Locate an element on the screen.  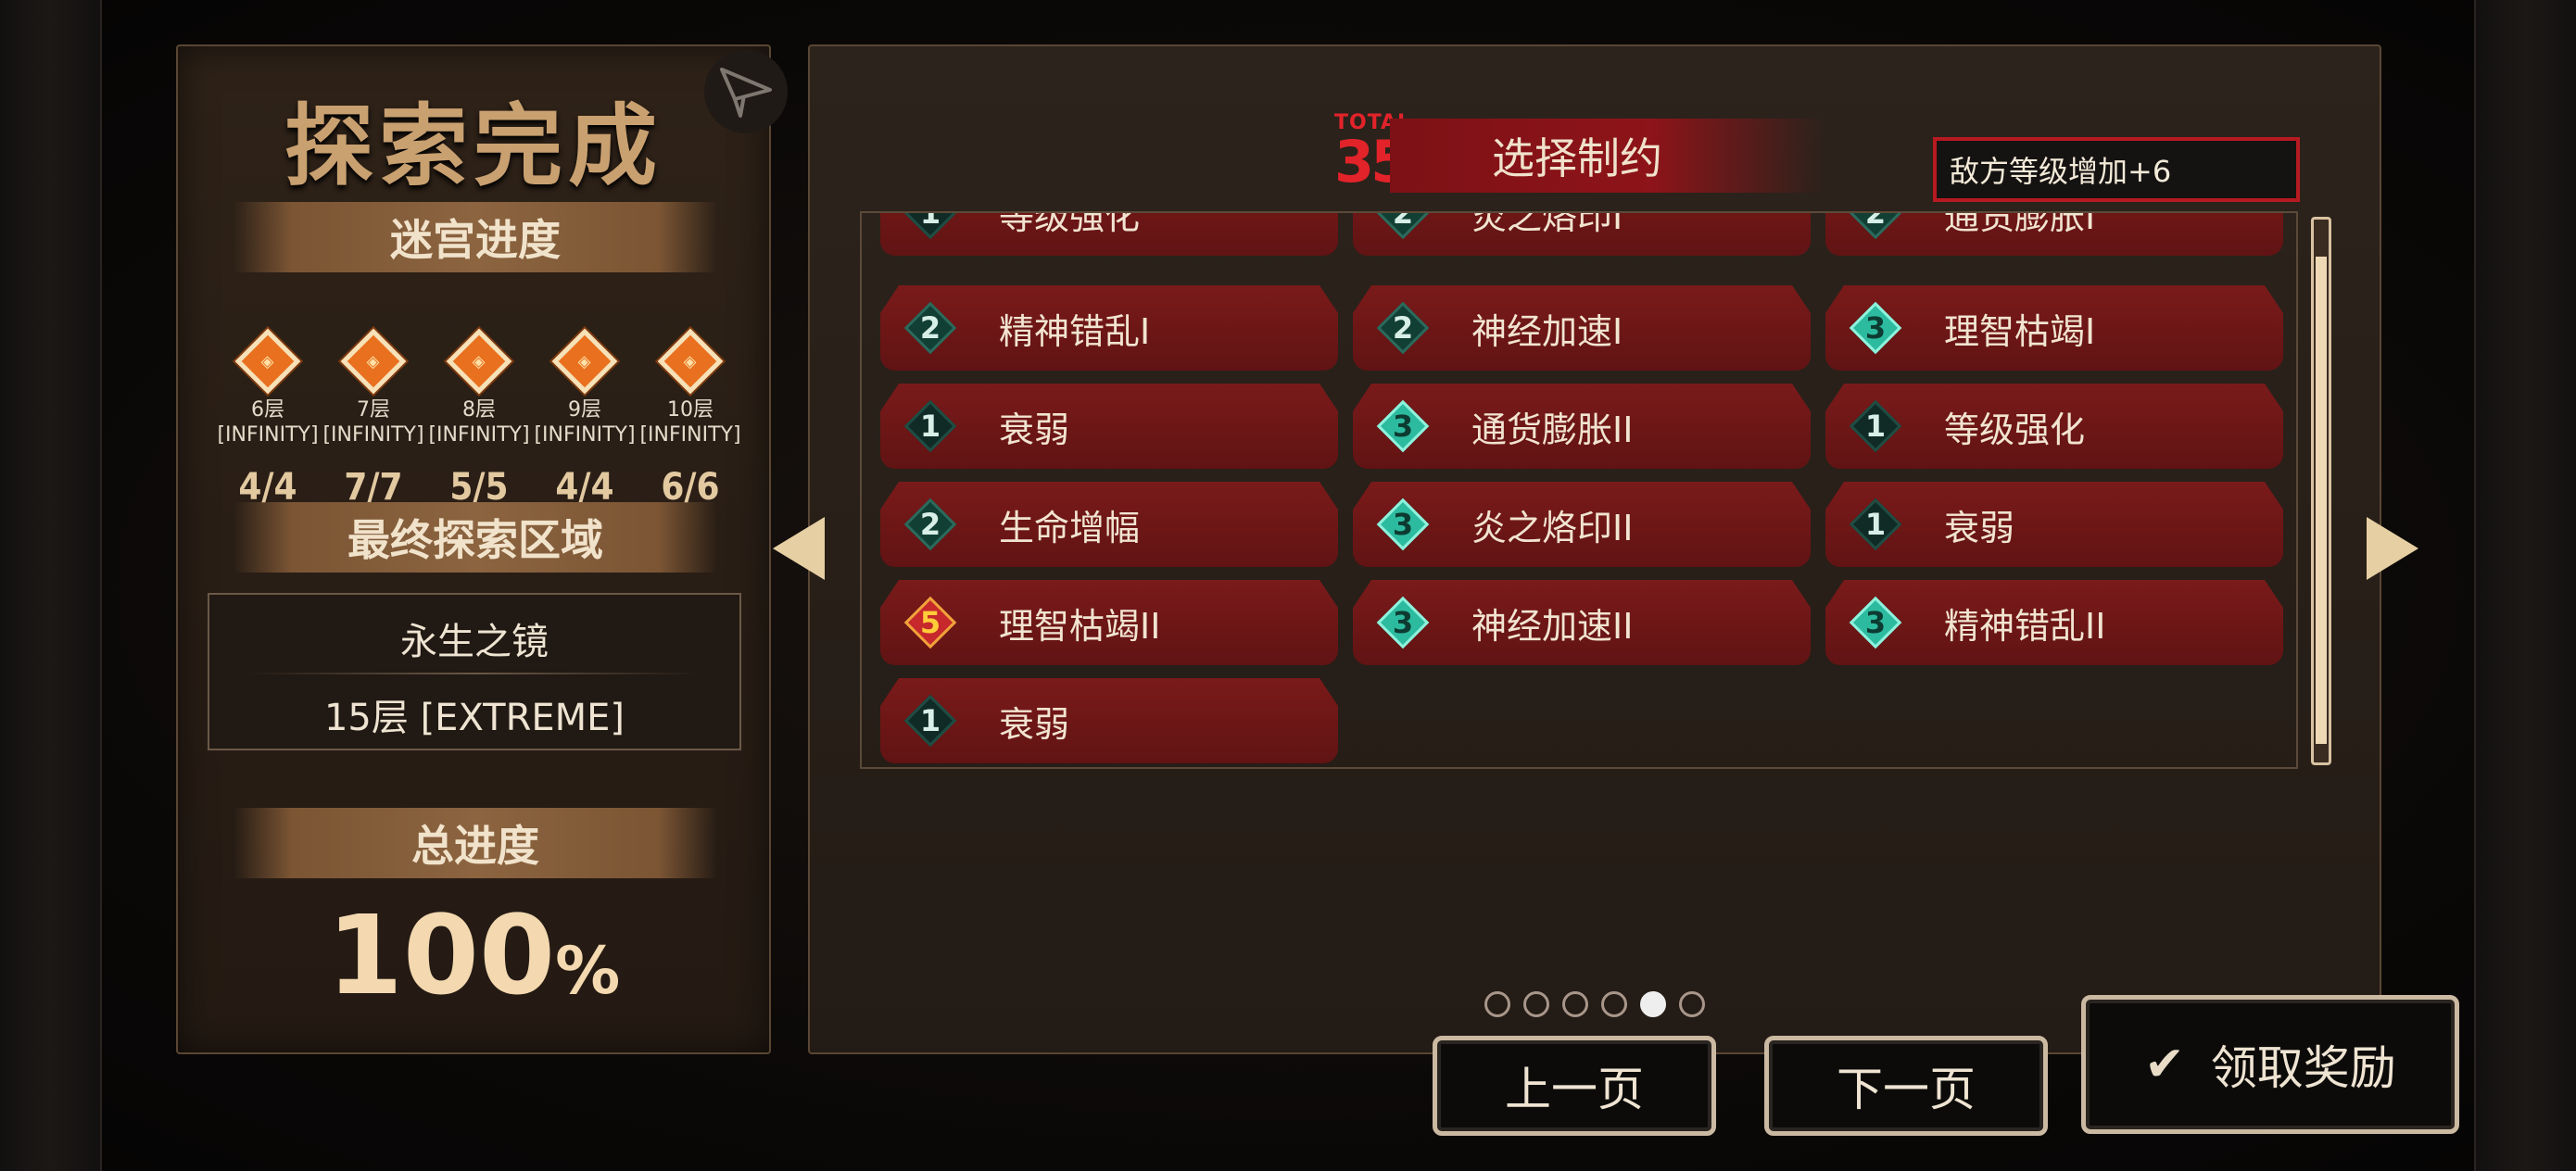
constraint-card: 3 理智枯竭I is located at coordinates (2054, 328).